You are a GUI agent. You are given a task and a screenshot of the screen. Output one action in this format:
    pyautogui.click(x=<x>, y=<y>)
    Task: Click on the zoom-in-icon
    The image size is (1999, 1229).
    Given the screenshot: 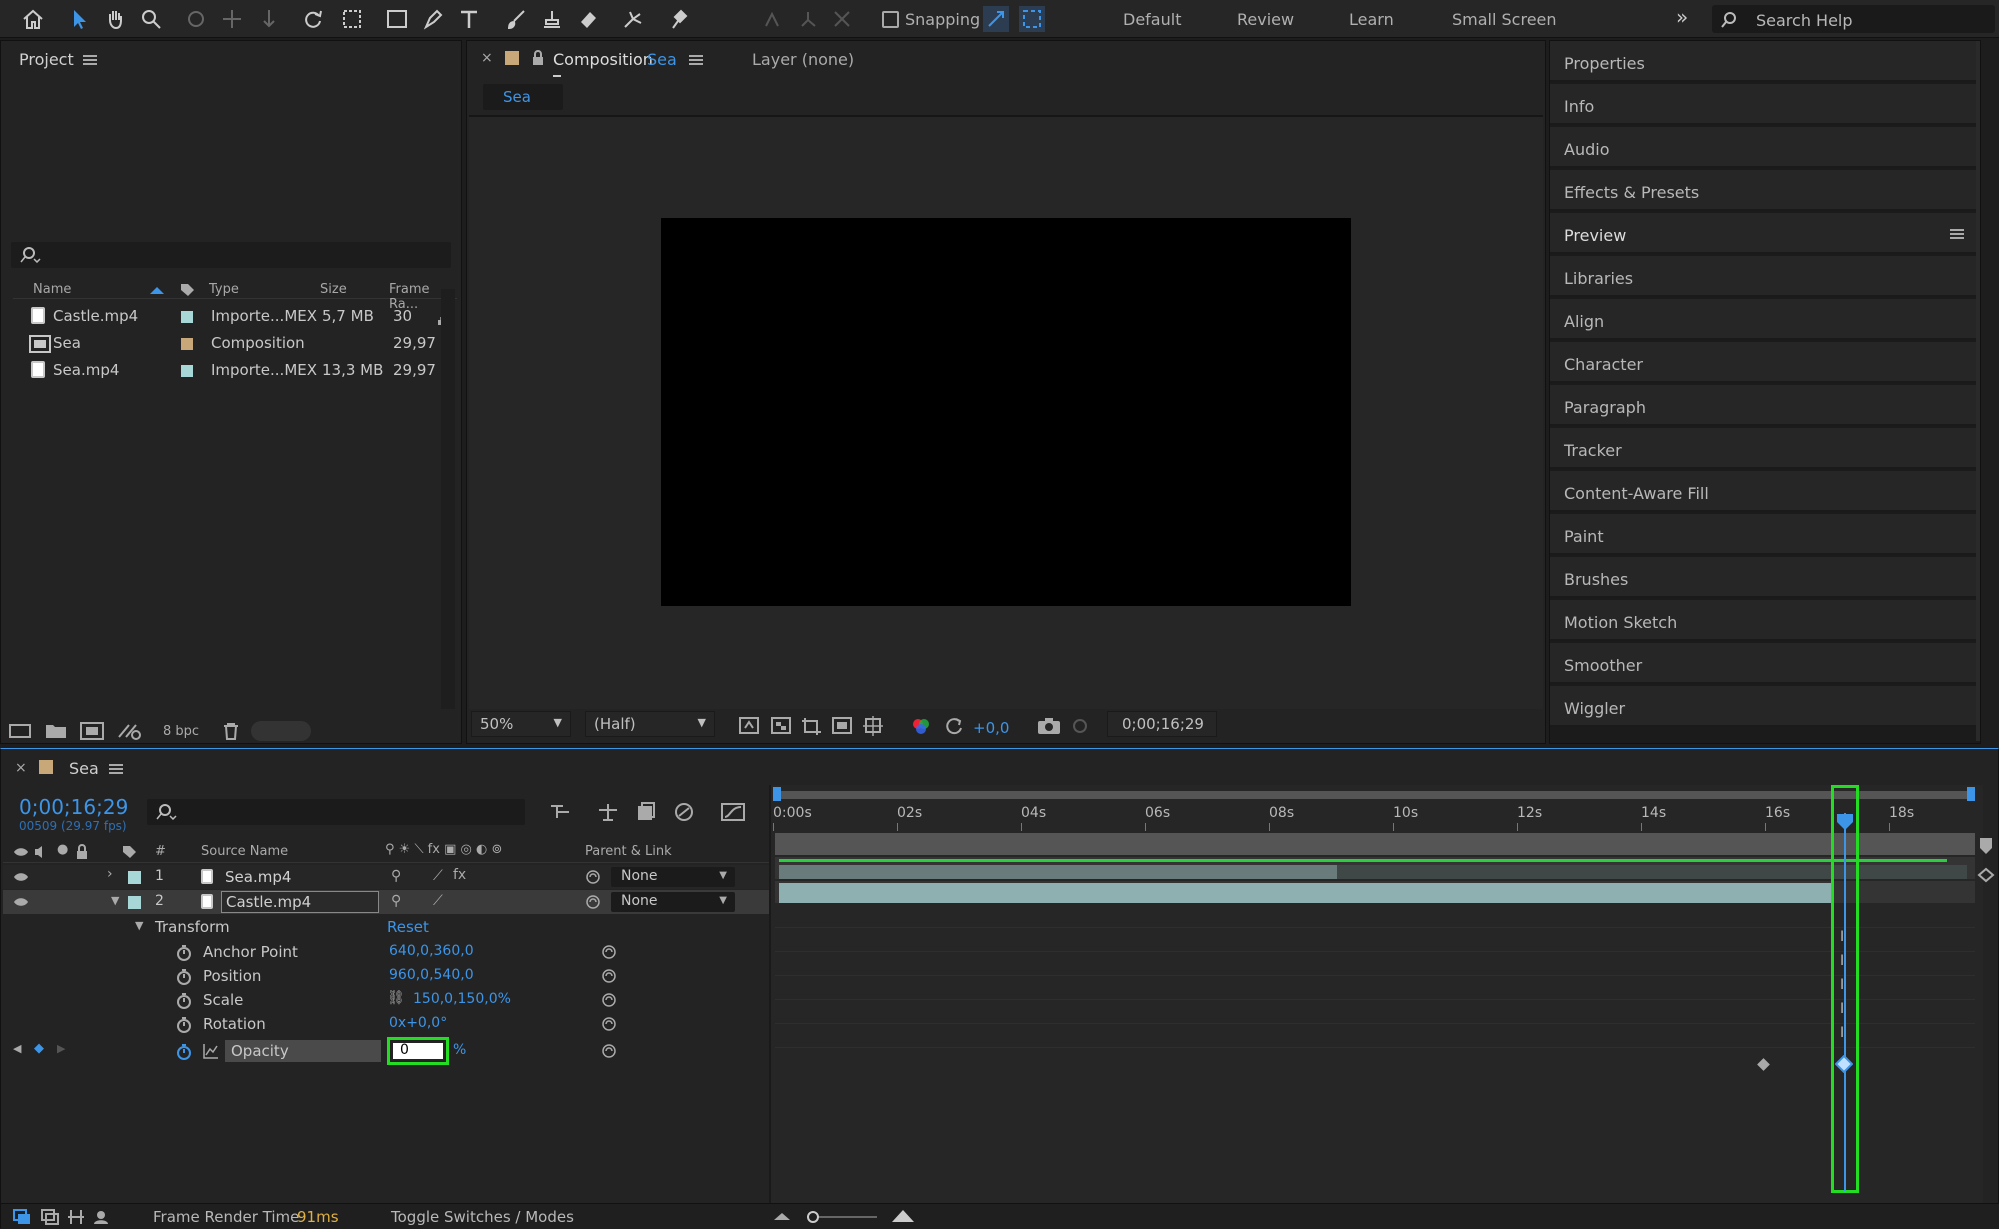 What is the action you would take?
    pyautogui.click(x=903, y=1216)
    